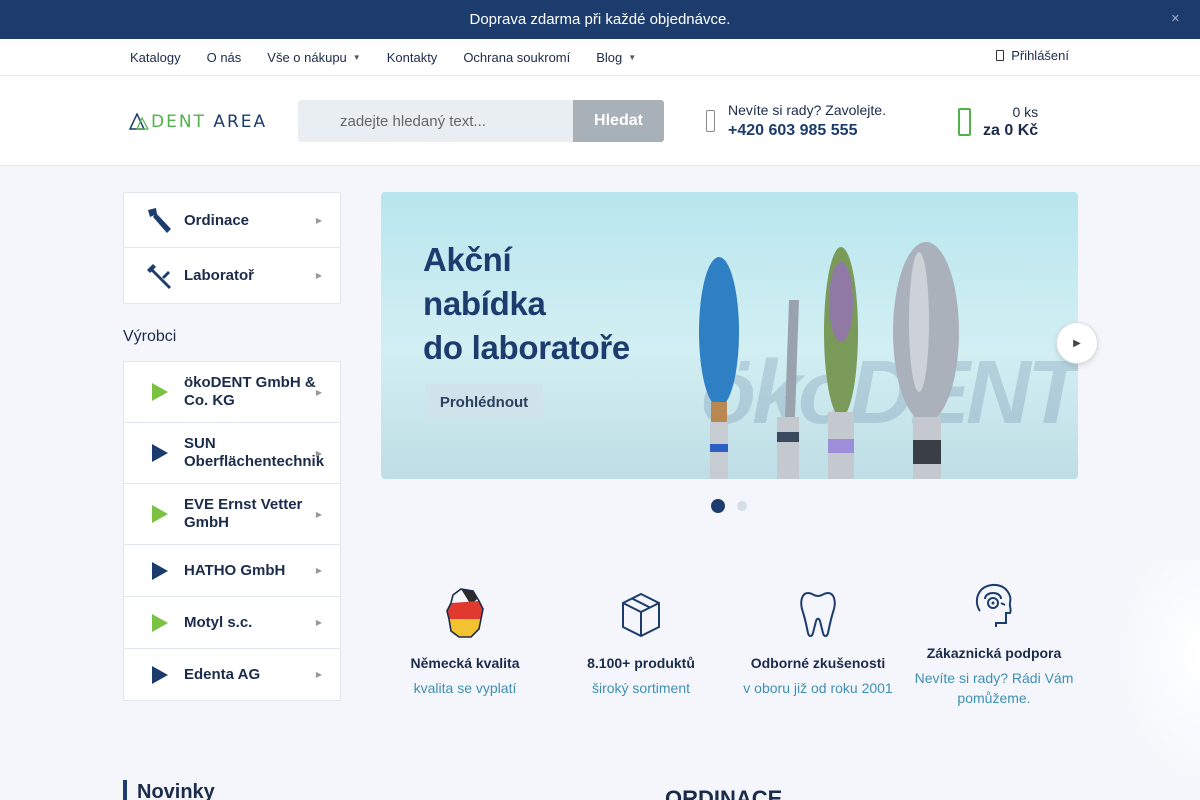 The width and height of the screenshot is (1200, 800). I want to click on carousel-next-button: ▶, so click(1077, 343).